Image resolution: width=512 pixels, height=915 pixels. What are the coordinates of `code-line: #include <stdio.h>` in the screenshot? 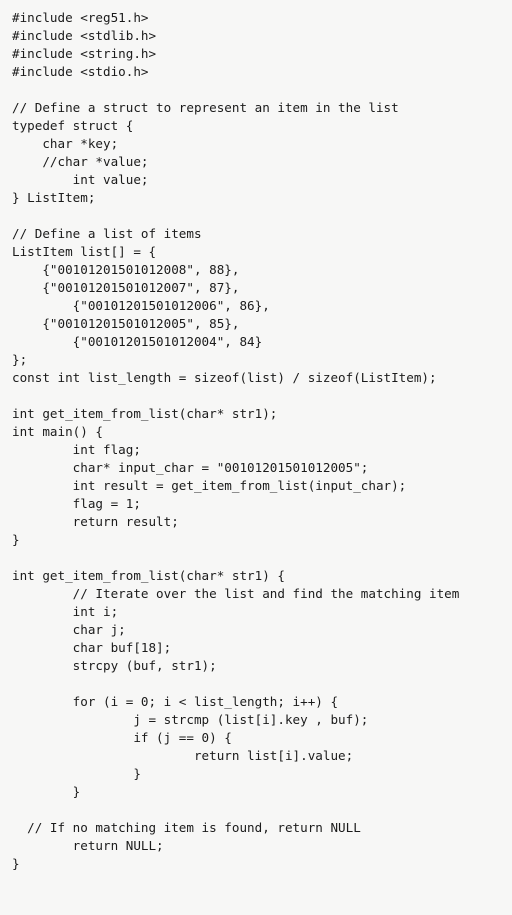 It's located at (80, 71).